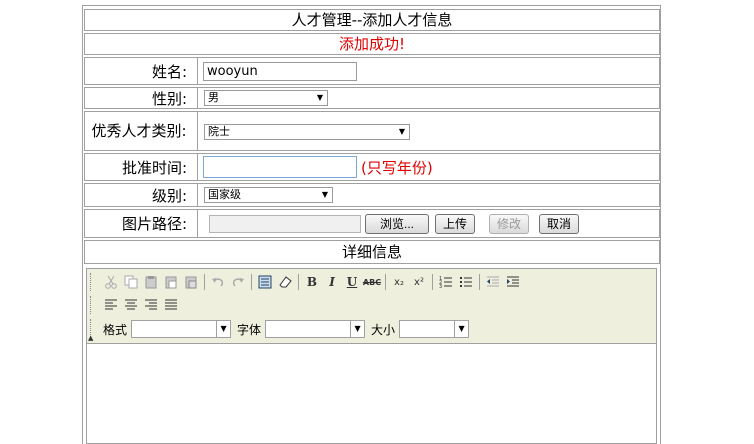 The width and height of the screenshot is (754, 444). What do you see at coordinates (372, 98) in the screenshot?
I see `form-row-gender: 性别: 男 ▼` at bounding box center [372, 98].